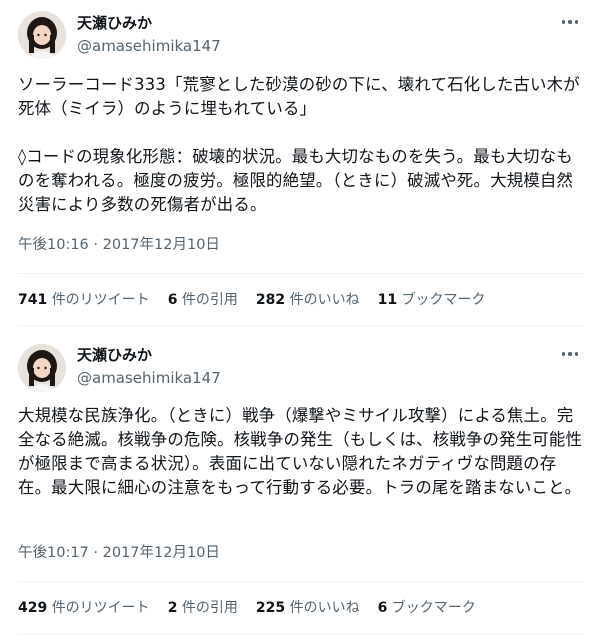  What do you see at coordinates (84, 300) in the screenshot?
I see `retweet-count: 741 件のリツイート` at bounding box center [84, 300].